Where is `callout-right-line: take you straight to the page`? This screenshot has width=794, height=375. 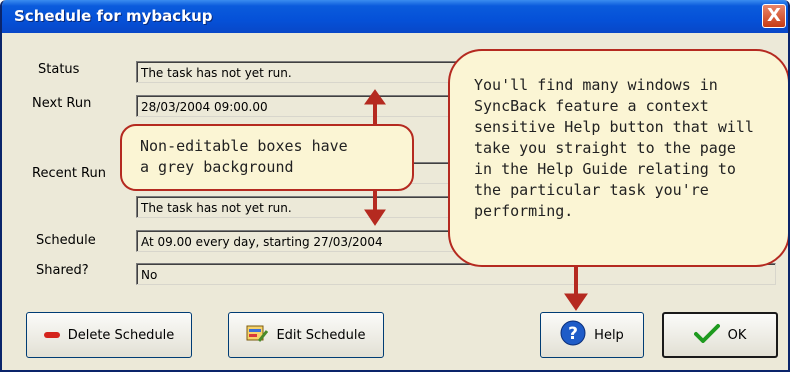 callout-right-line: take you straight to the page is located at coordinates (605, 148).